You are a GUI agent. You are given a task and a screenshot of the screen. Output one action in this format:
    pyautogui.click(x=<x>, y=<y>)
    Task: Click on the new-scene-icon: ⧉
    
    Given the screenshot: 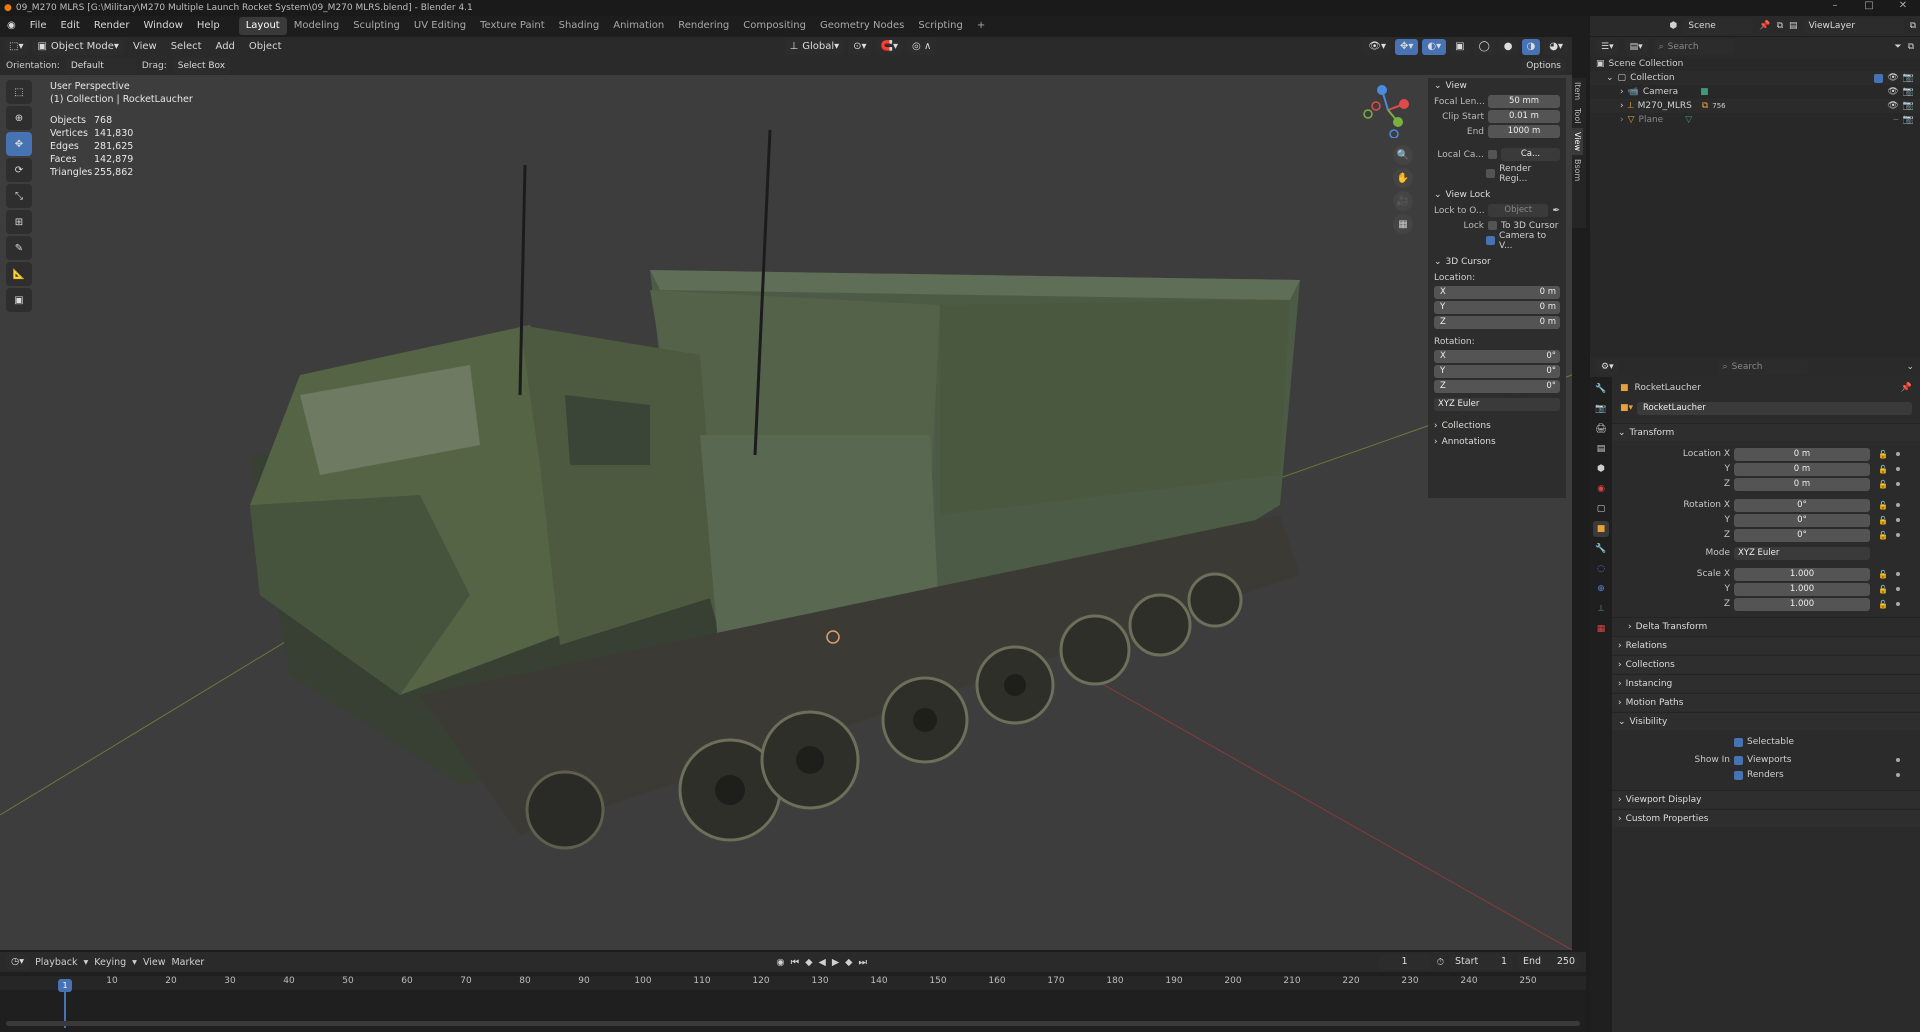 What is the action you would take?
    pyautogui.click(x=1780, y=26)
    